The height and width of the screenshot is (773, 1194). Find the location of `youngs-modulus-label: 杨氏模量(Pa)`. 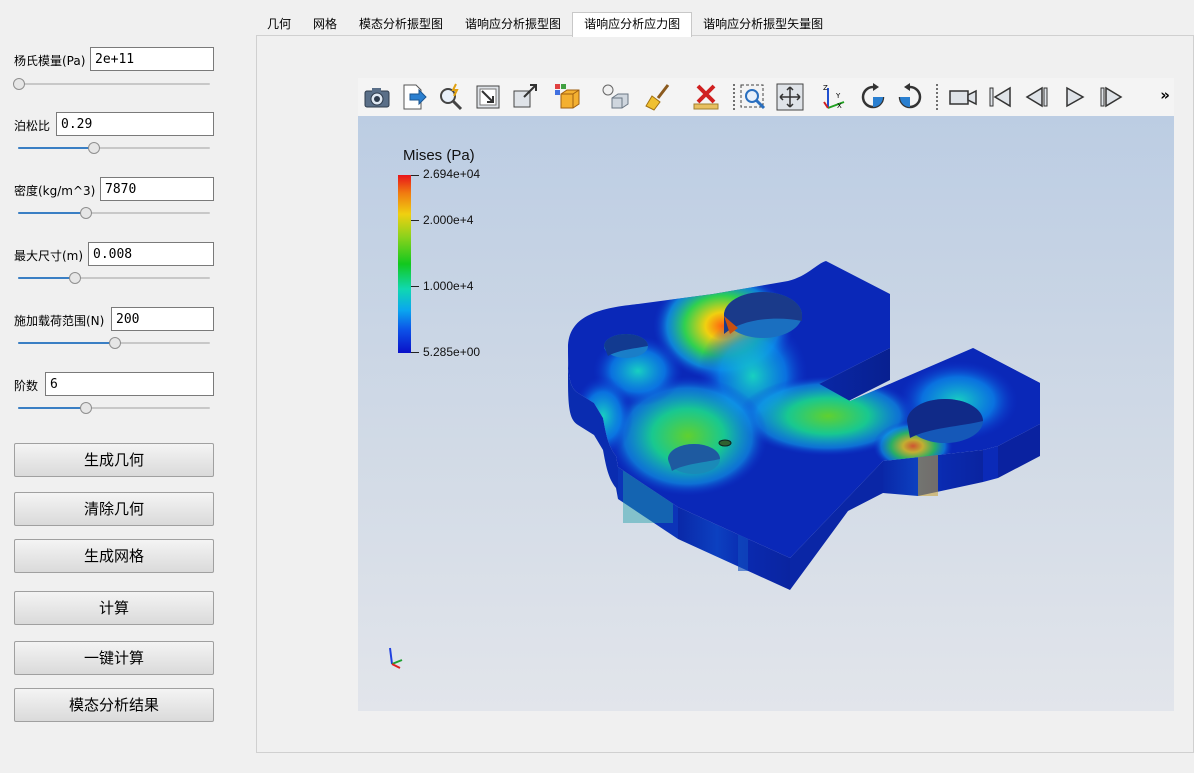

youngs-modulus-label: 杨氏模量(Pa) is located at coordinates (50, 61).